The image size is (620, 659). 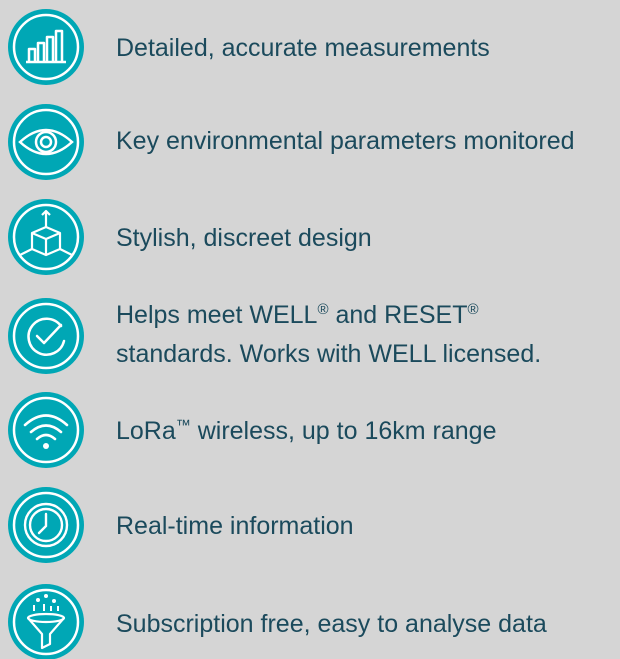 I want to click on feature-label: Key environmental parameters monitored, so click(x=345, y=141).